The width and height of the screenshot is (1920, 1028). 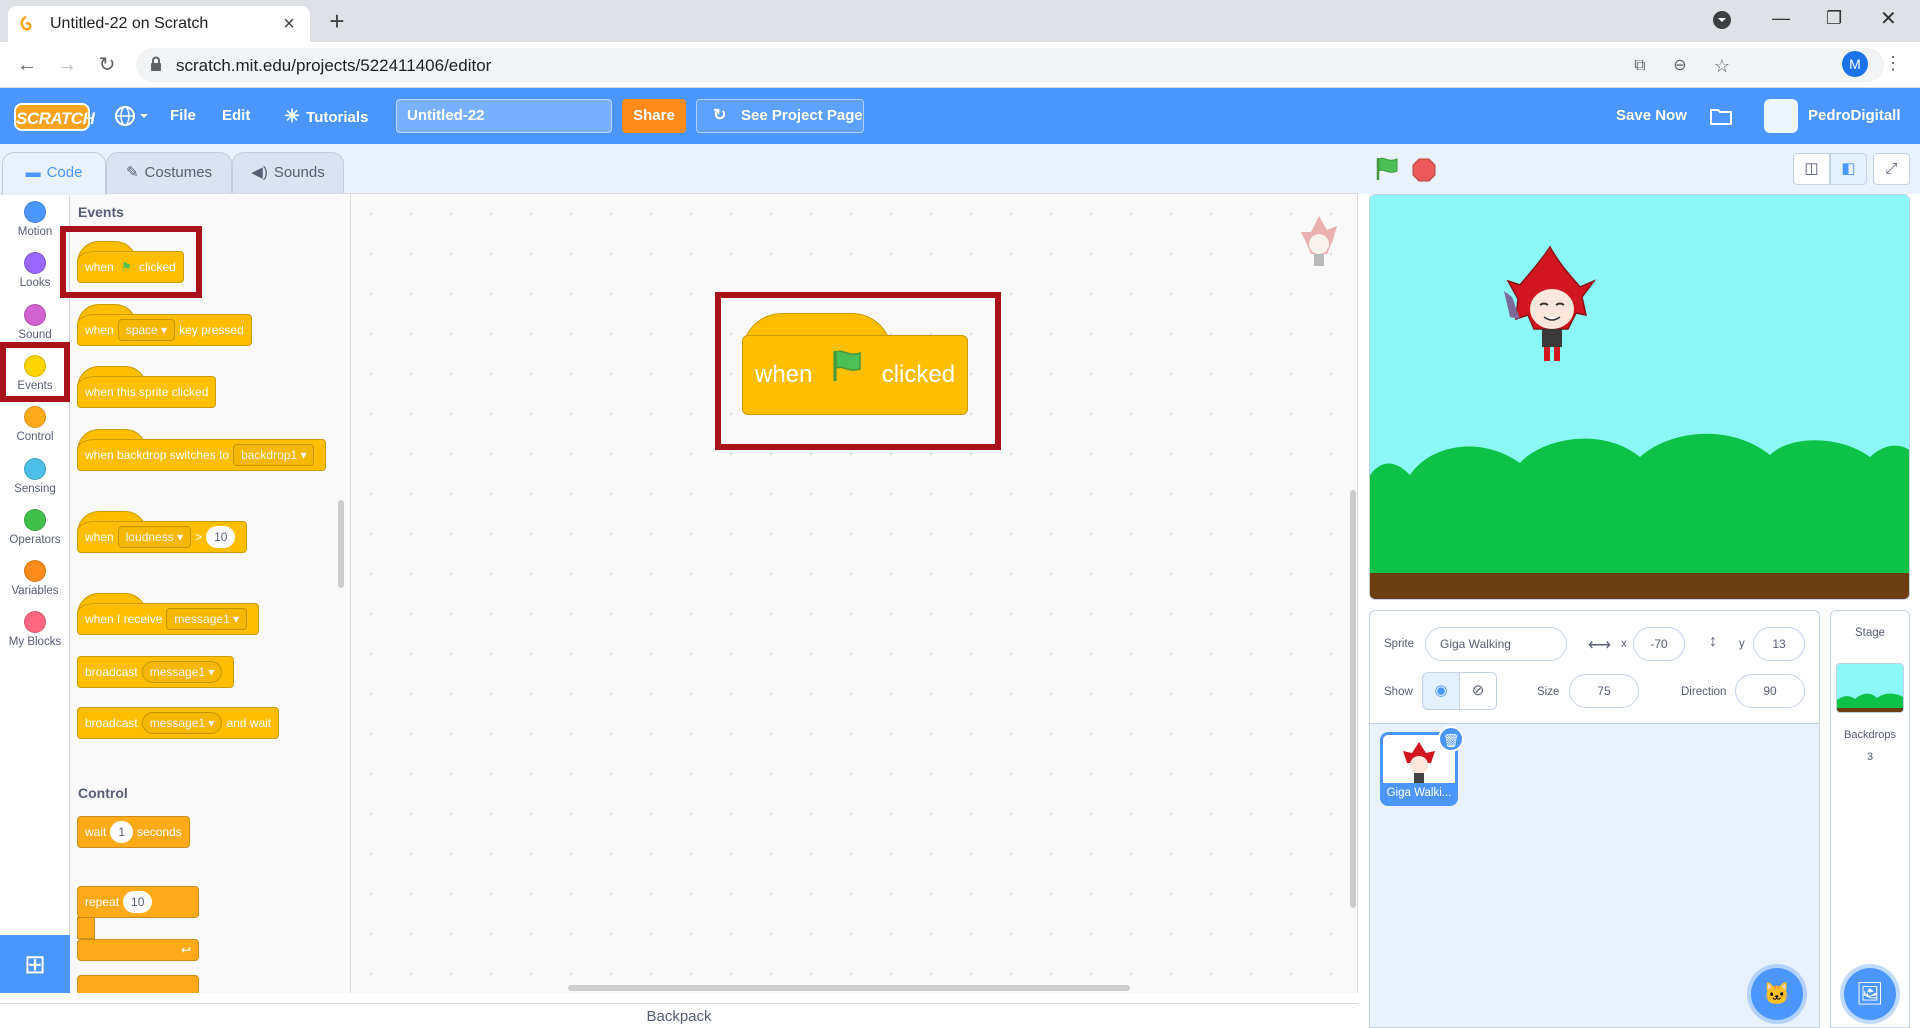 I want to click on size-label: Size, so click(x=1548, y=692).